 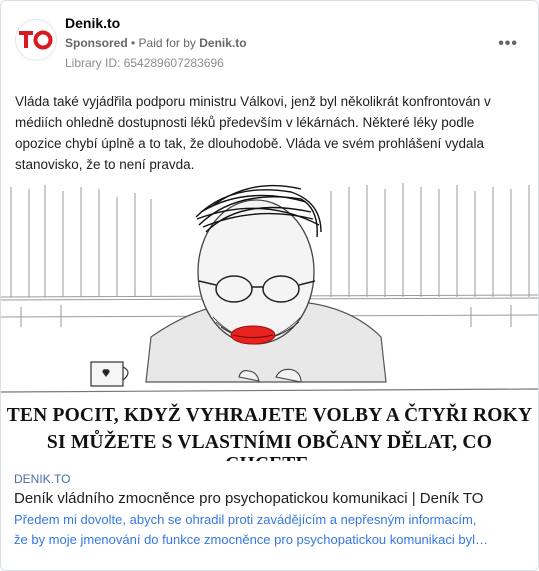 What do you see at coordinates (144, 63) in the screenshot?
I see `library-id: Library ID: 654289607283696` at bounding box center [144, 63].